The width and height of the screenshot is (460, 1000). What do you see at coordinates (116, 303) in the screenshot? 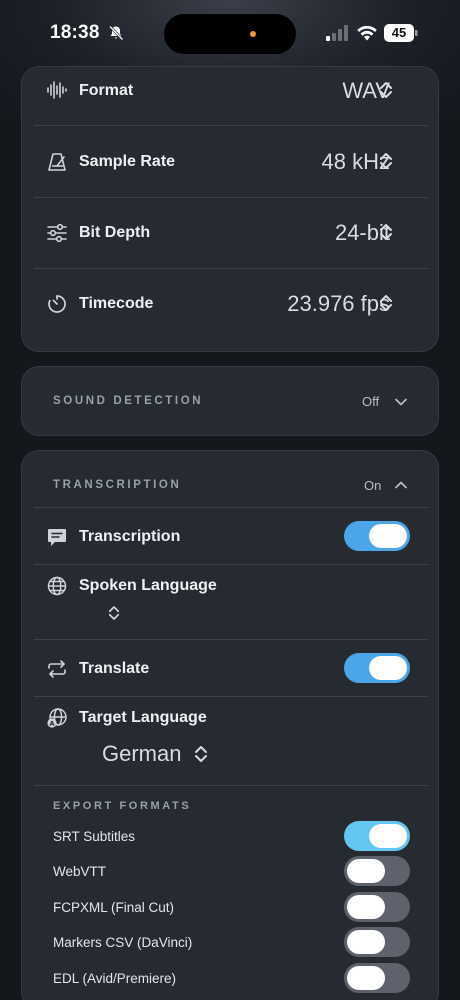
I see `timecode-label: Timecode` at bounding box center [116, 303].